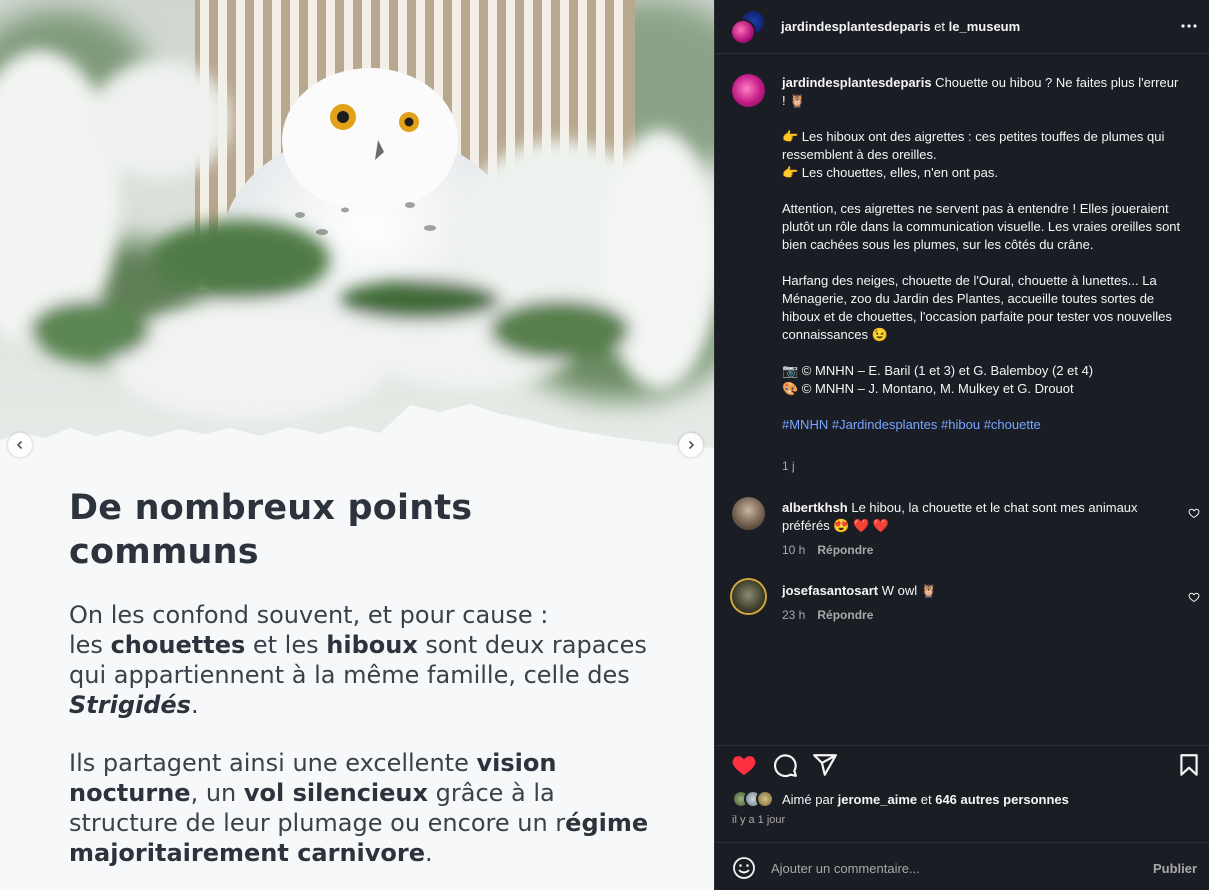 This screenshot has height=890, width=1209. Describe the element at coordinates (335, 793) in the screenshot. I see `slide-bold-text: vol silencieux` at that location.